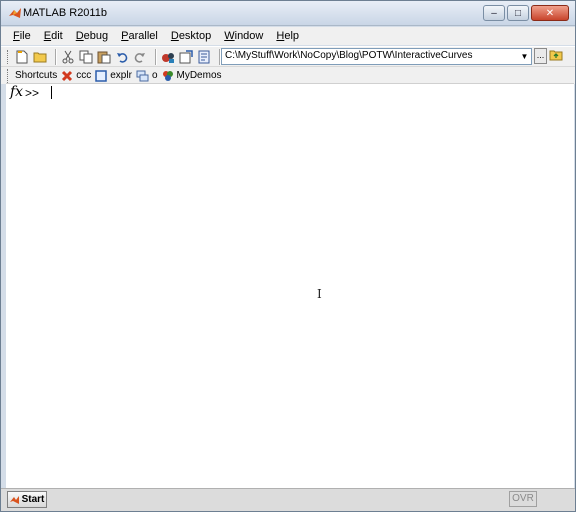 This screenshot has width=576, height=512. Describe the element at coordinates (288, 499) in the screenshot. I see `status-bar: Start OVR` at that location.